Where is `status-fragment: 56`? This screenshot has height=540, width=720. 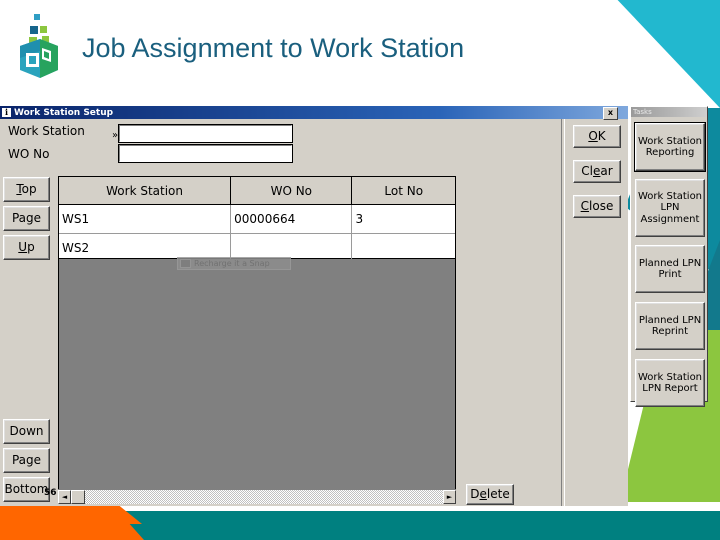
status-fragment: 56 is located at coordinates (50, 493).